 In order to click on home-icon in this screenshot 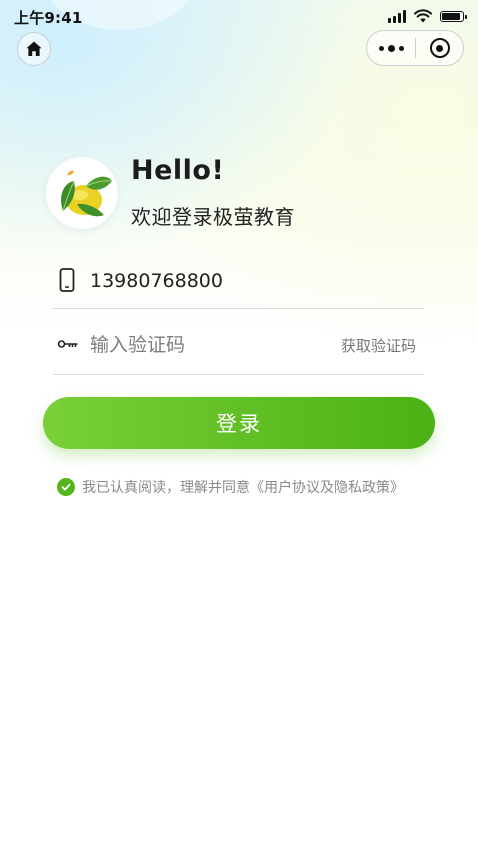, I will do `click(34, 48)`.